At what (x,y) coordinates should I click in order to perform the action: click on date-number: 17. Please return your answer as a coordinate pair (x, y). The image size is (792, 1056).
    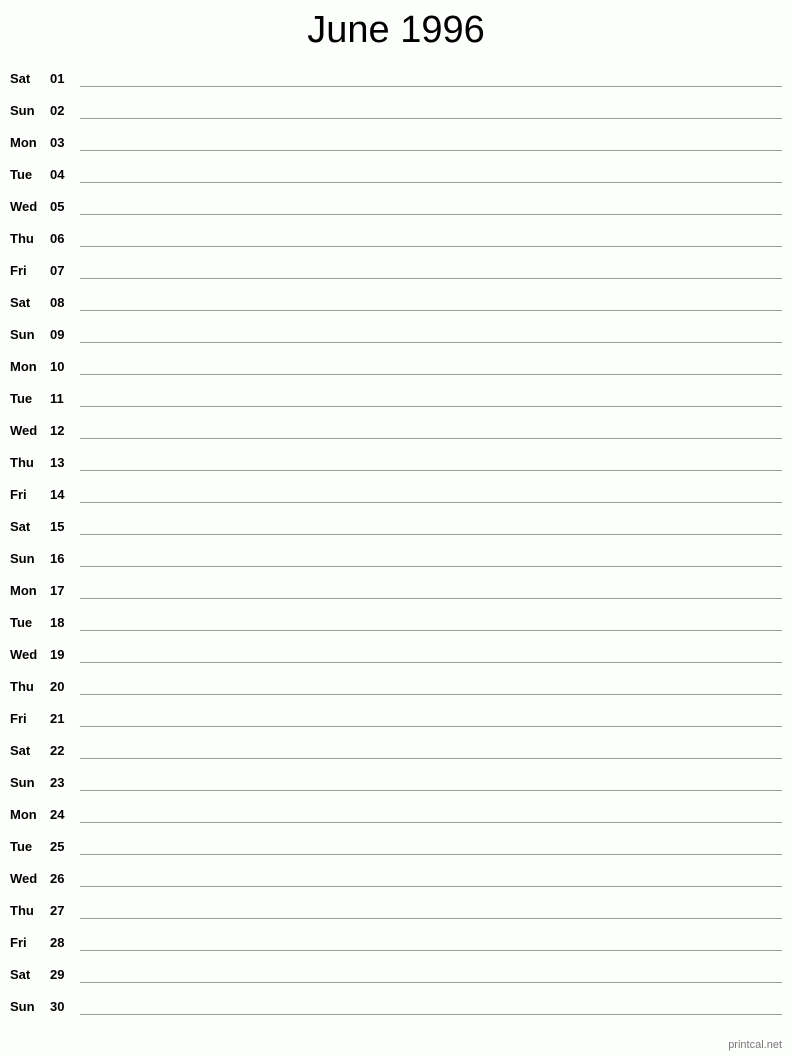
    Looking at the image, I should click on (57, 590).